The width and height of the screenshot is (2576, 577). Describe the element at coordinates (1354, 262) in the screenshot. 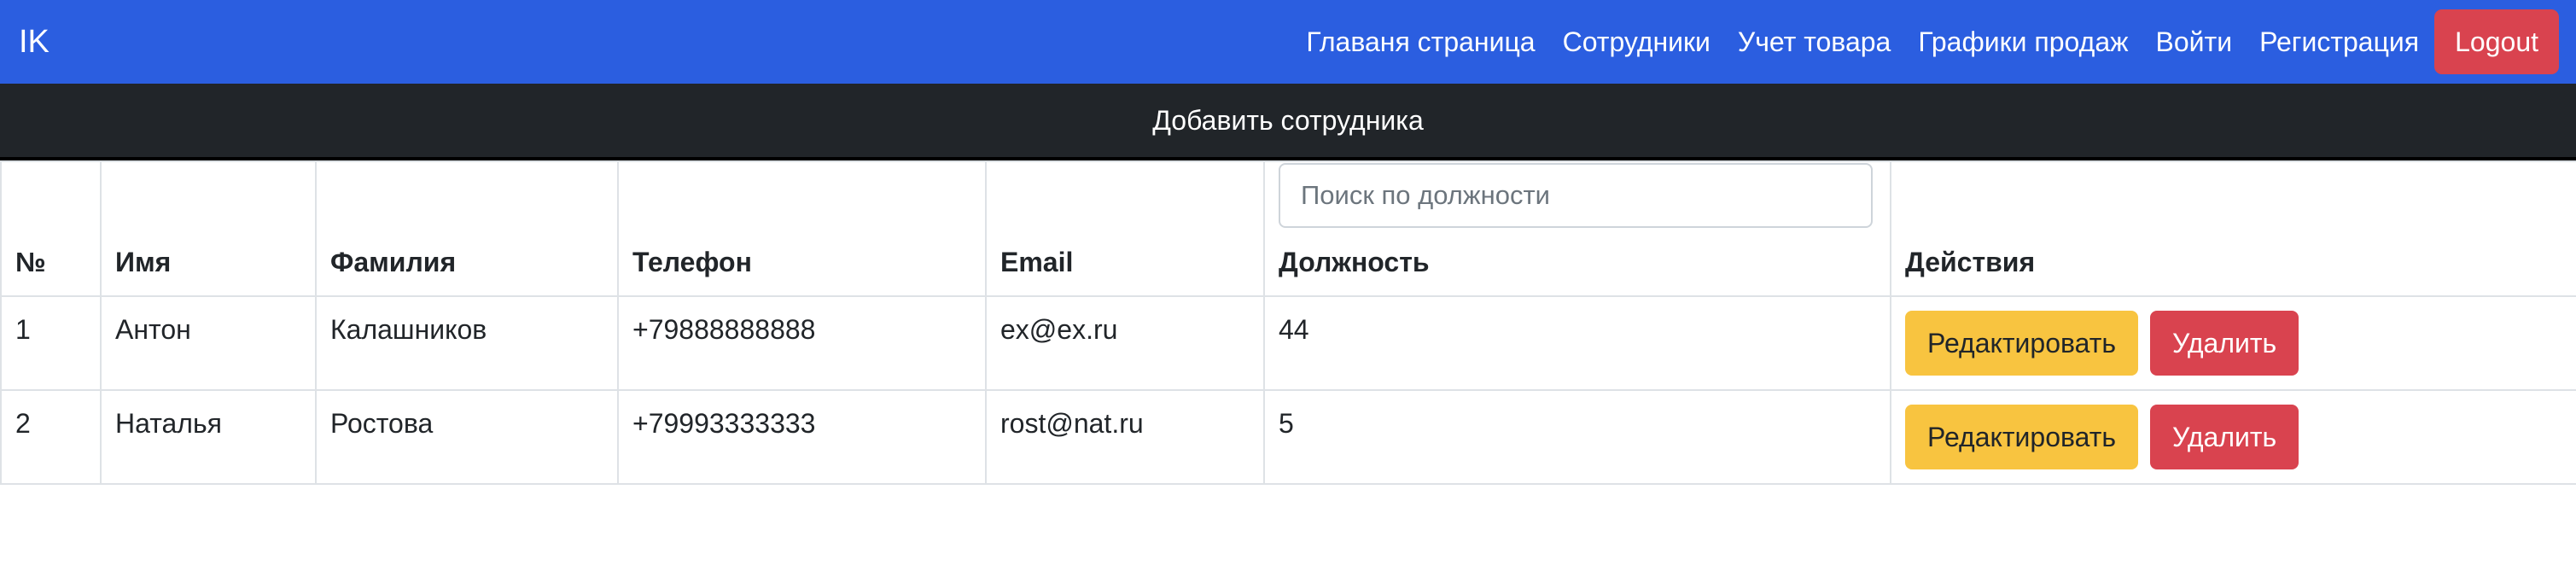

I see `header-position: Должность` at that location.